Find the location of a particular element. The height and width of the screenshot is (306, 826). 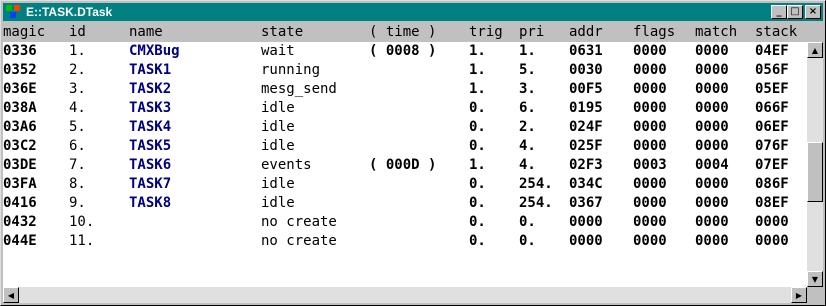

cell-name: TASK3 is located at coordinates (150, 108).